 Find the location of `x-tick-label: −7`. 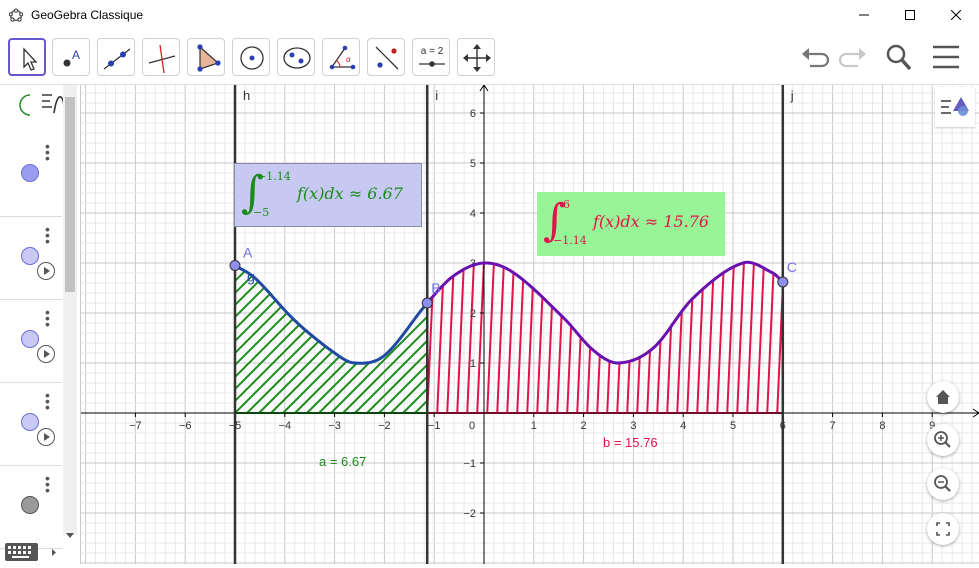

x-tick-label: −7 is located at coordinates (135, 426).